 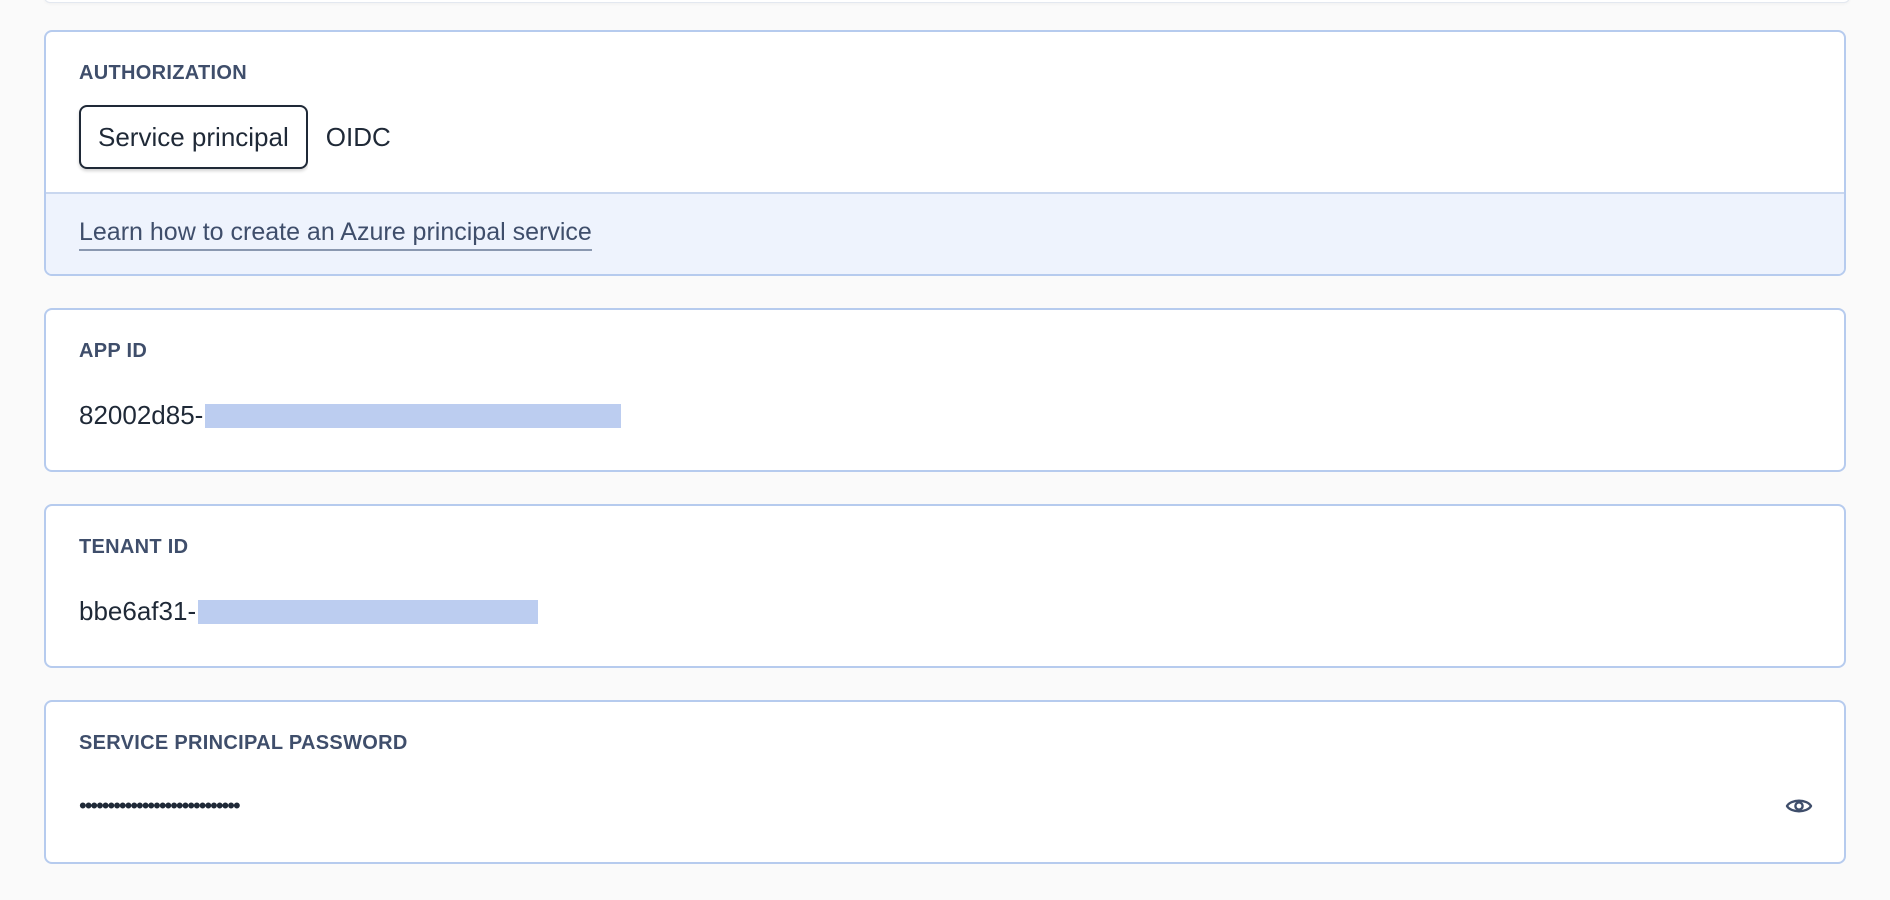 What do you see at coordinates (947, 1) in the screenshot?
I see `previous-card-edge` at bounding box center [947, 1].